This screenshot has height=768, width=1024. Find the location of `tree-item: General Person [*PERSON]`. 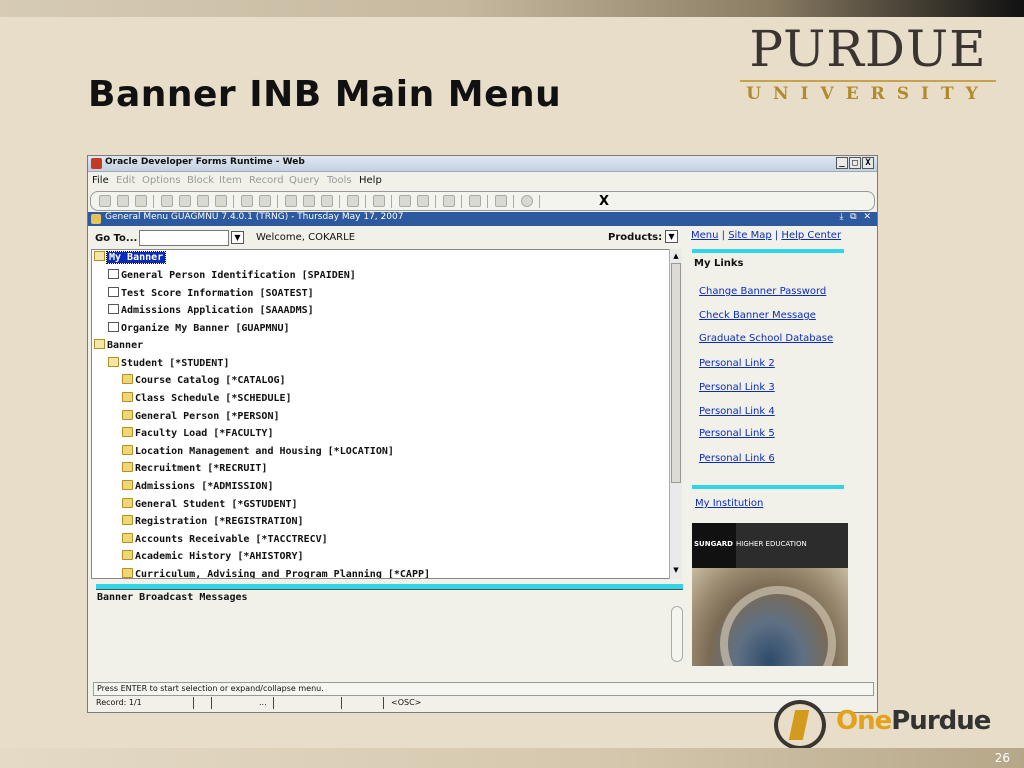

tree-item: General Person [*PERSON] is located at coordinates (201, 418).